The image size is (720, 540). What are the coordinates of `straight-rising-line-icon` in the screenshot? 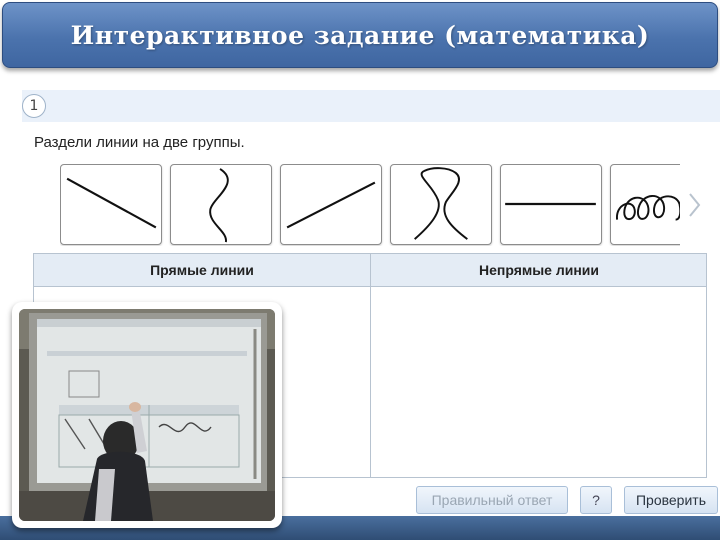 It's located at (331, 205).